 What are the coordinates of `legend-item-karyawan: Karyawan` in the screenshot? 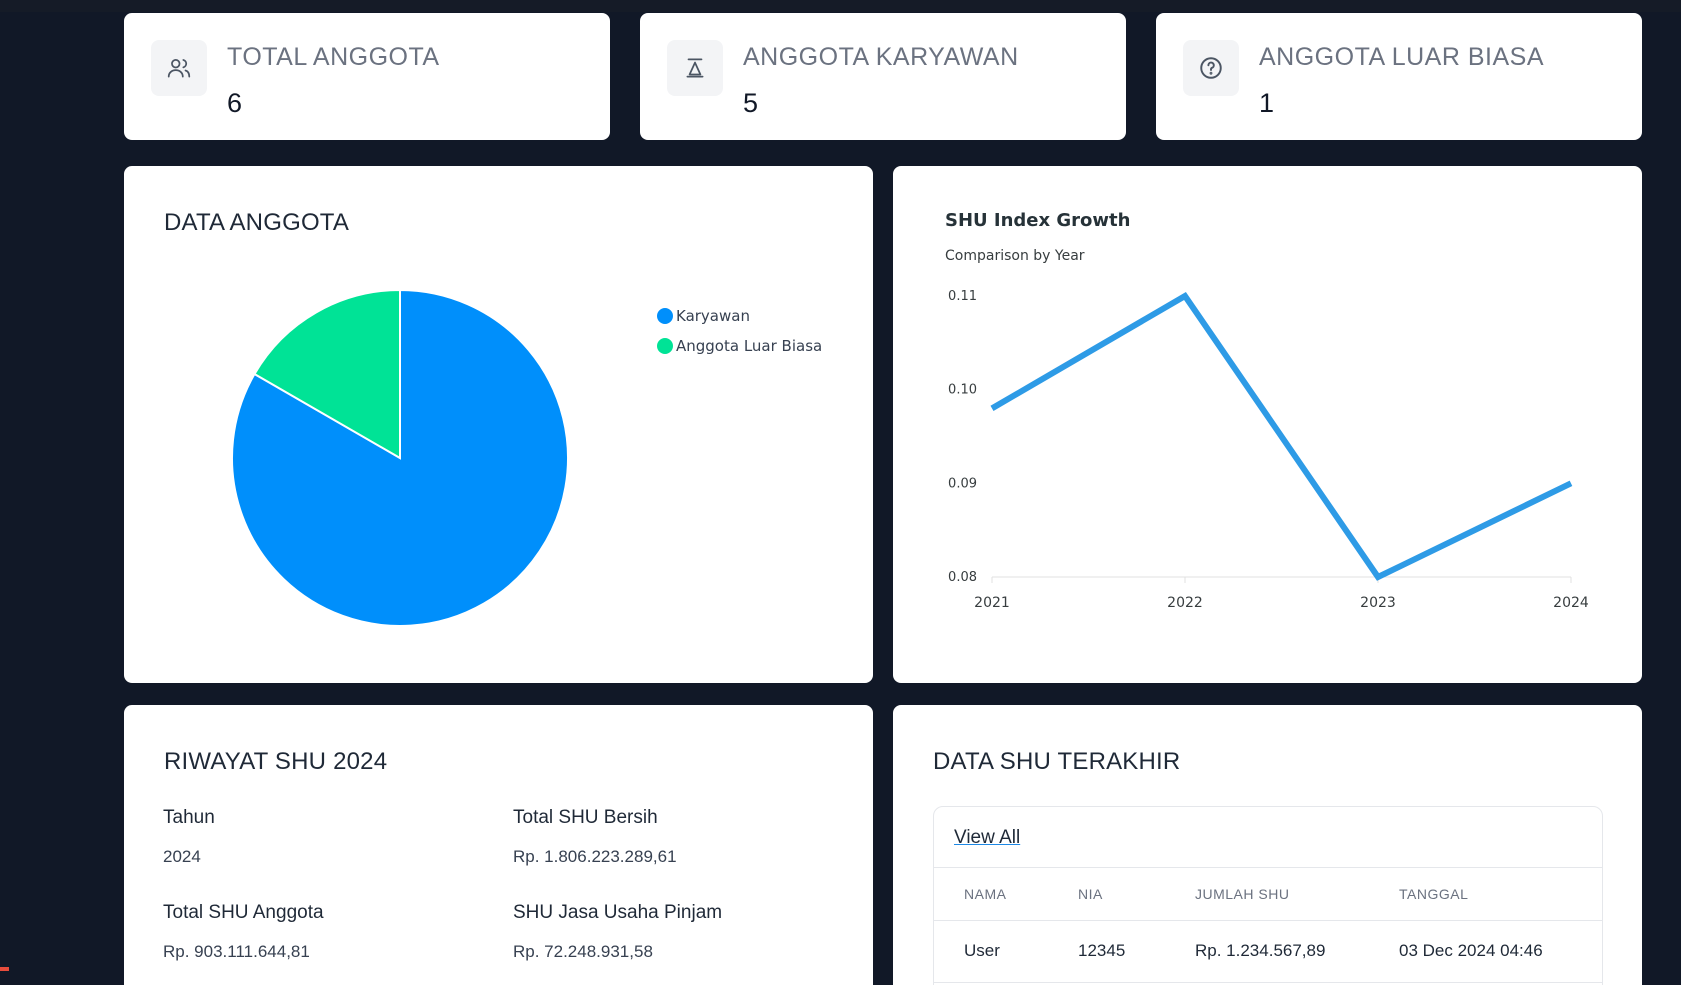 It's located at (739, 316).